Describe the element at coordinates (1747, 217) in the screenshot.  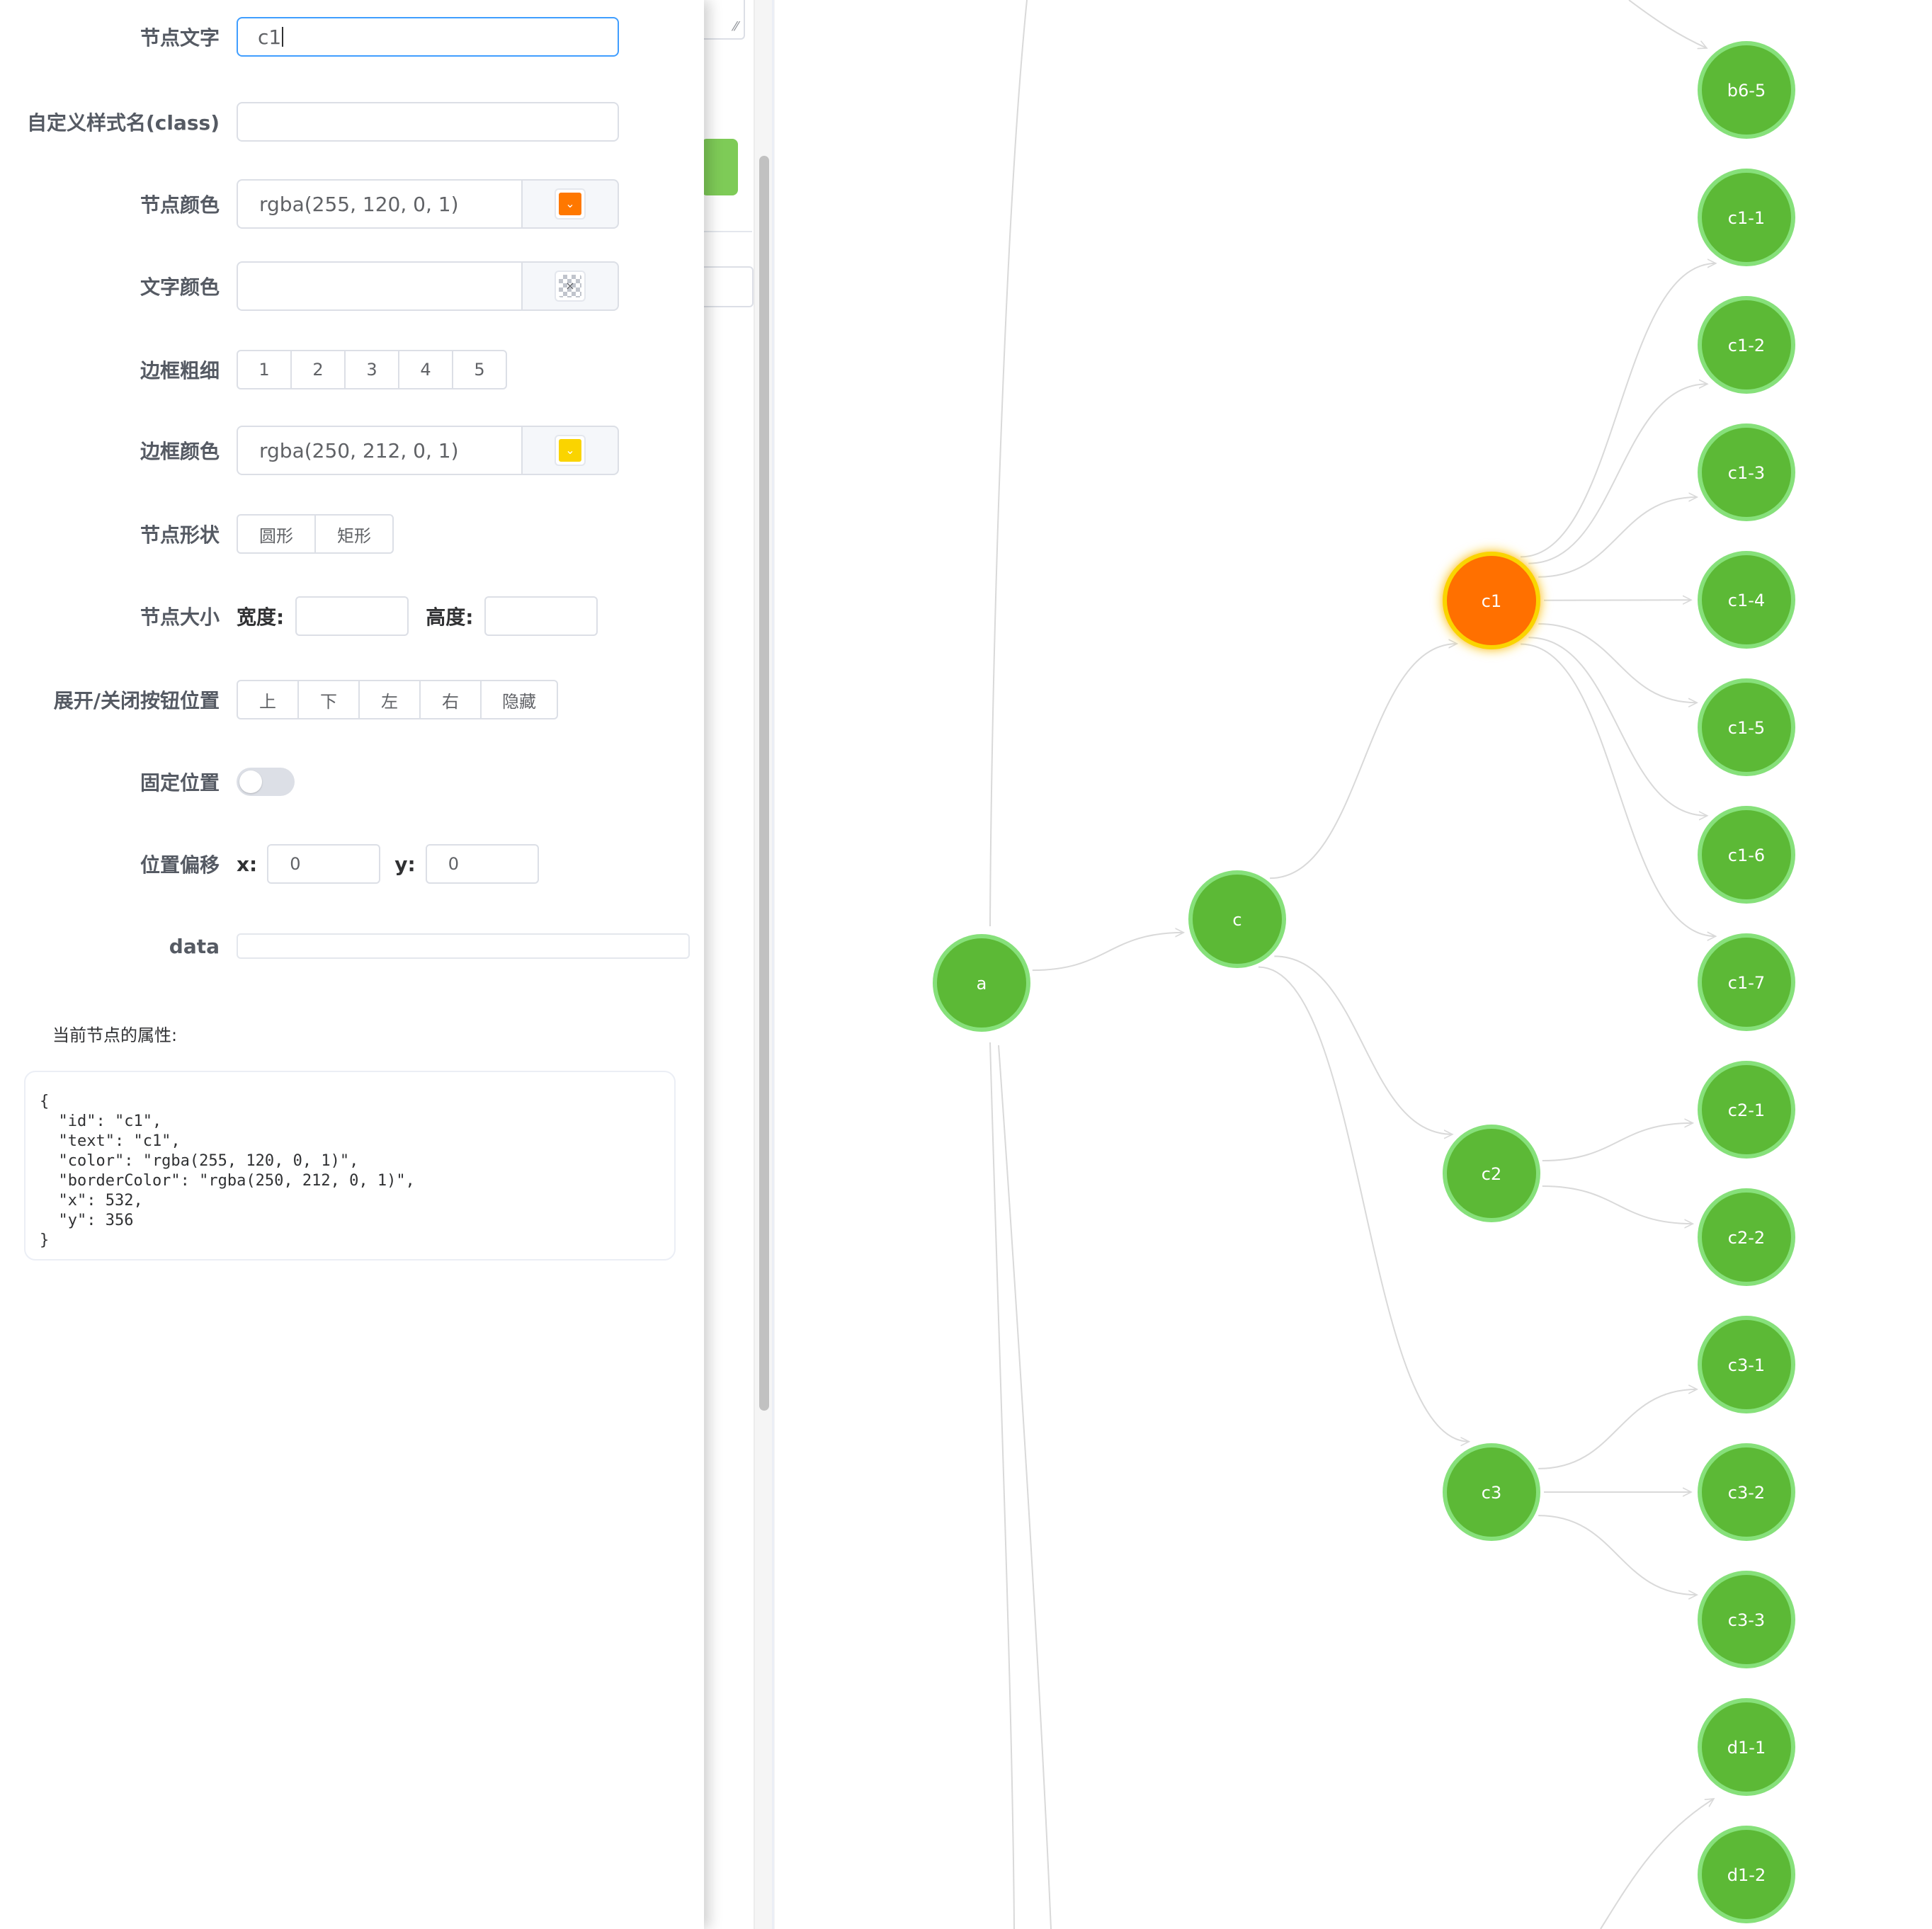
I see `graph-node-c1-1: c1-1` at that location.